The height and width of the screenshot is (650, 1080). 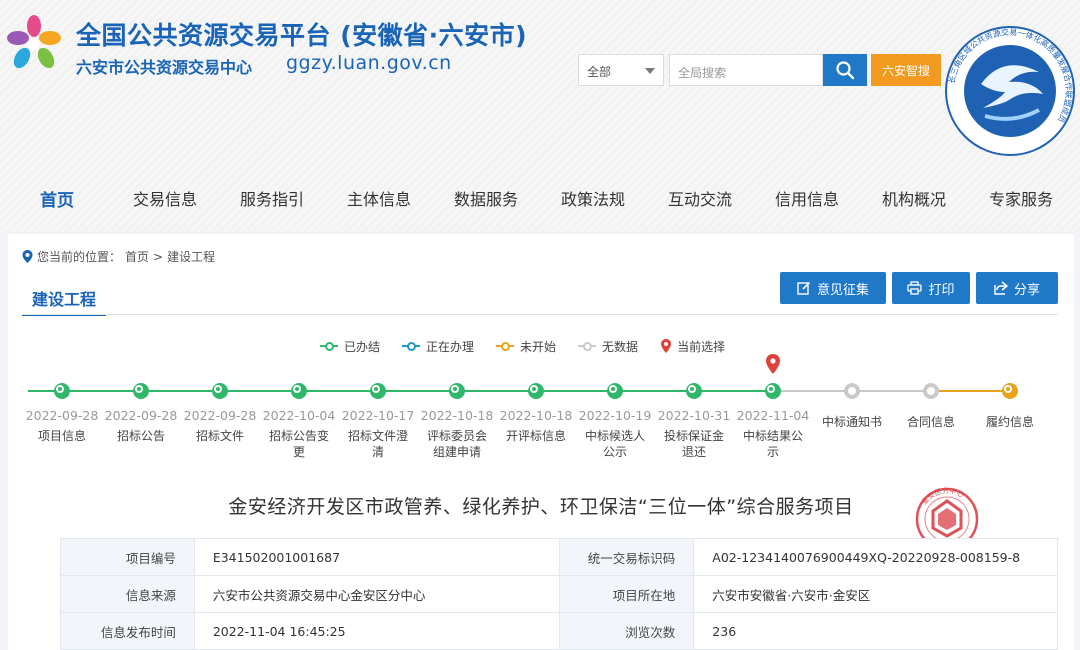 What do you see at coordinates (593, 198) in the screenshot?
I see `nav-item-policy: 政策法规` at bounding box center [593, 198].